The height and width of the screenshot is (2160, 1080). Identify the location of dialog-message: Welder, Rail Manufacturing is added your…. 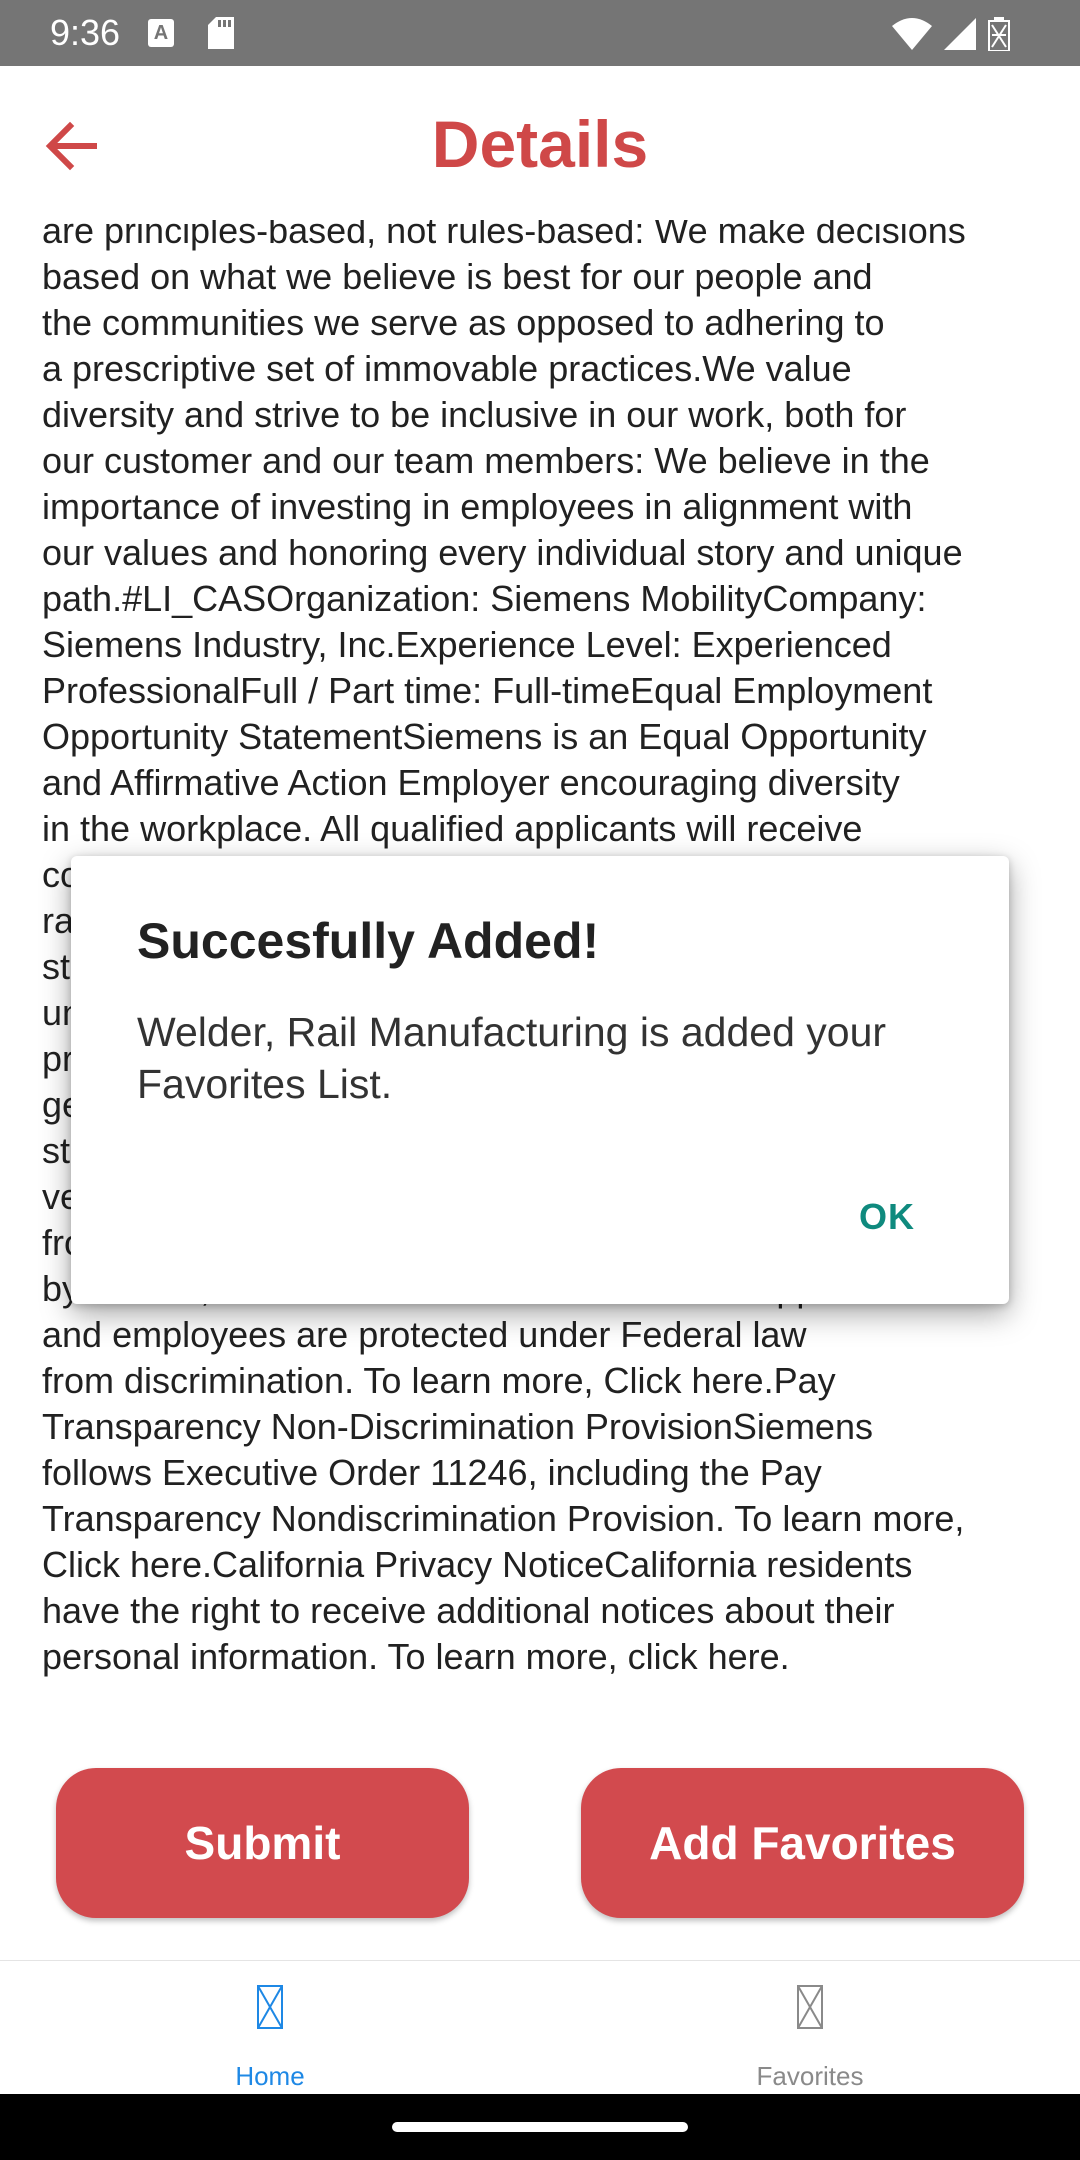
(512, 1058).